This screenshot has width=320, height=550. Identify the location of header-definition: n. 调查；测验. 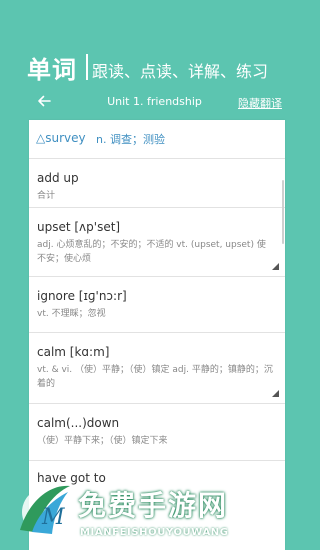
(130, 139).